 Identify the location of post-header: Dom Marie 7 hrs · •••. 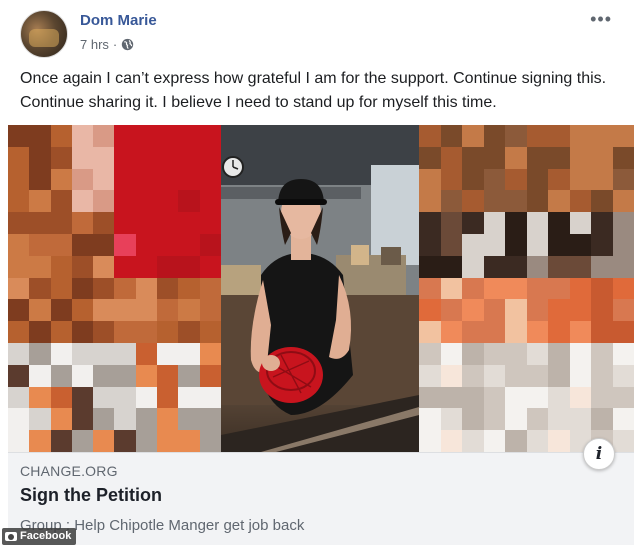
(316, 34).